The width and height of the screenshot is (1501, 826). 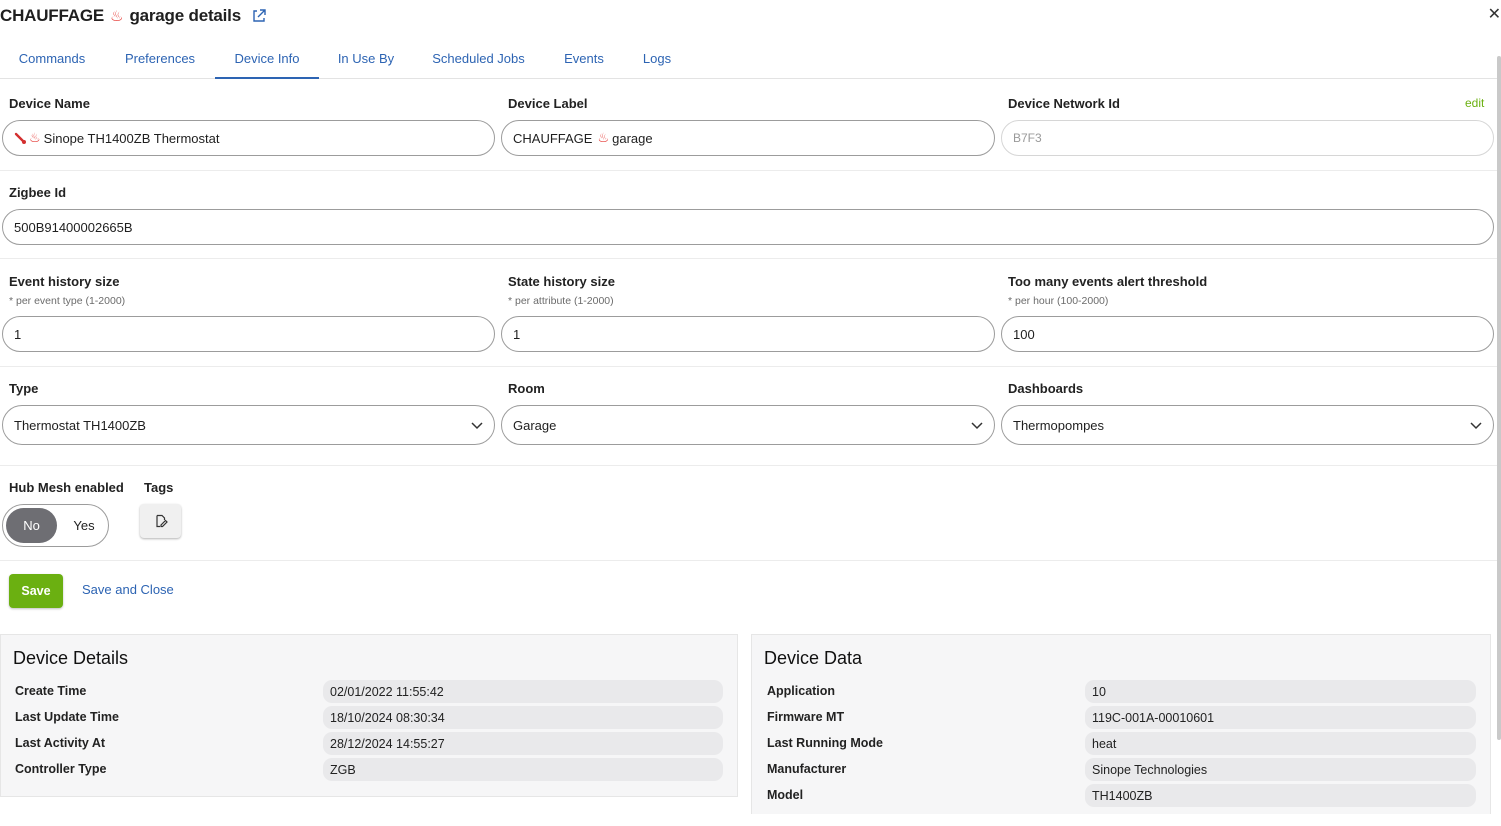 I want to click on device-name-value: Sinope TH1400ZB Thermostat, so click(x=131, y=138).